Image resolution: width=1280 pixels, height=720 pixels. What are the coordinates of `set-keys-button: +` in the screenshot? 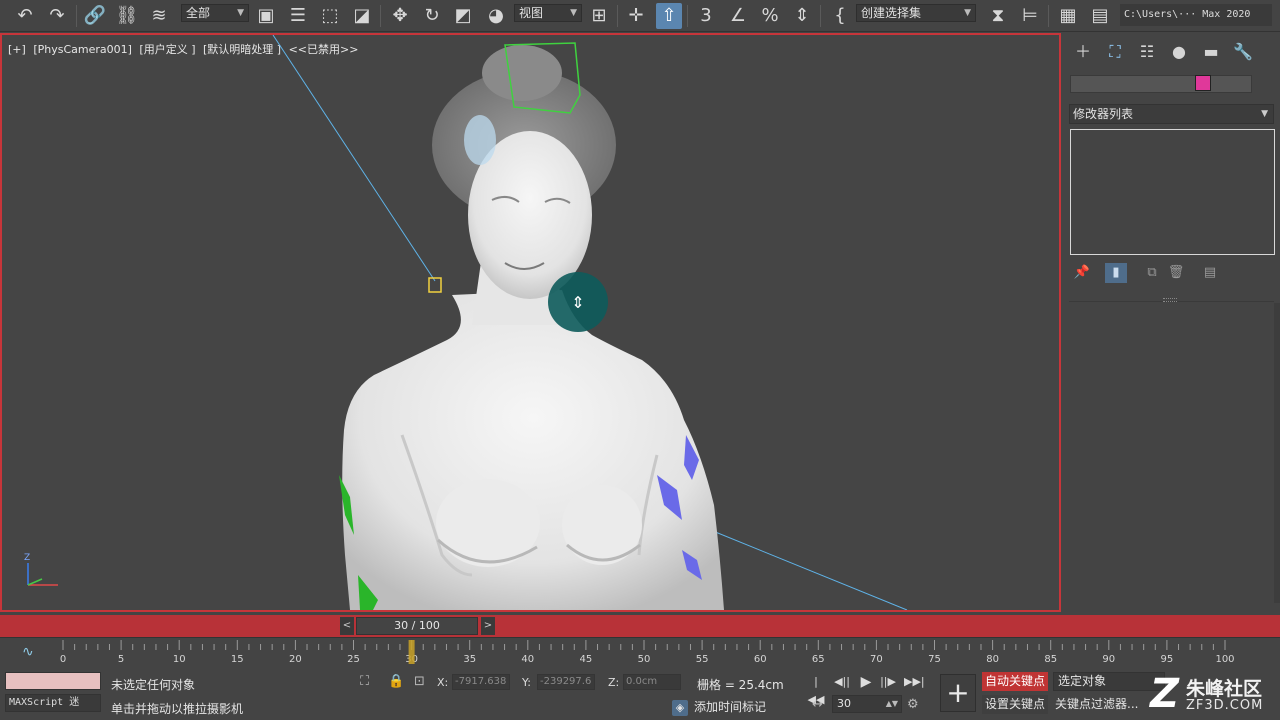 It's located at (958, 693).